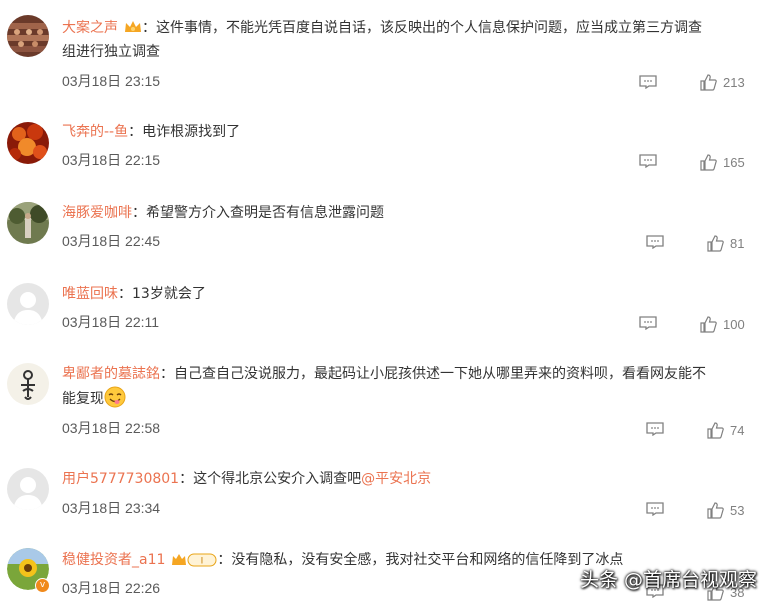 Image resolution: width=771 pixels, height=604 pixels. I want to click on verified-badge-icon: v, so click(42, 585).